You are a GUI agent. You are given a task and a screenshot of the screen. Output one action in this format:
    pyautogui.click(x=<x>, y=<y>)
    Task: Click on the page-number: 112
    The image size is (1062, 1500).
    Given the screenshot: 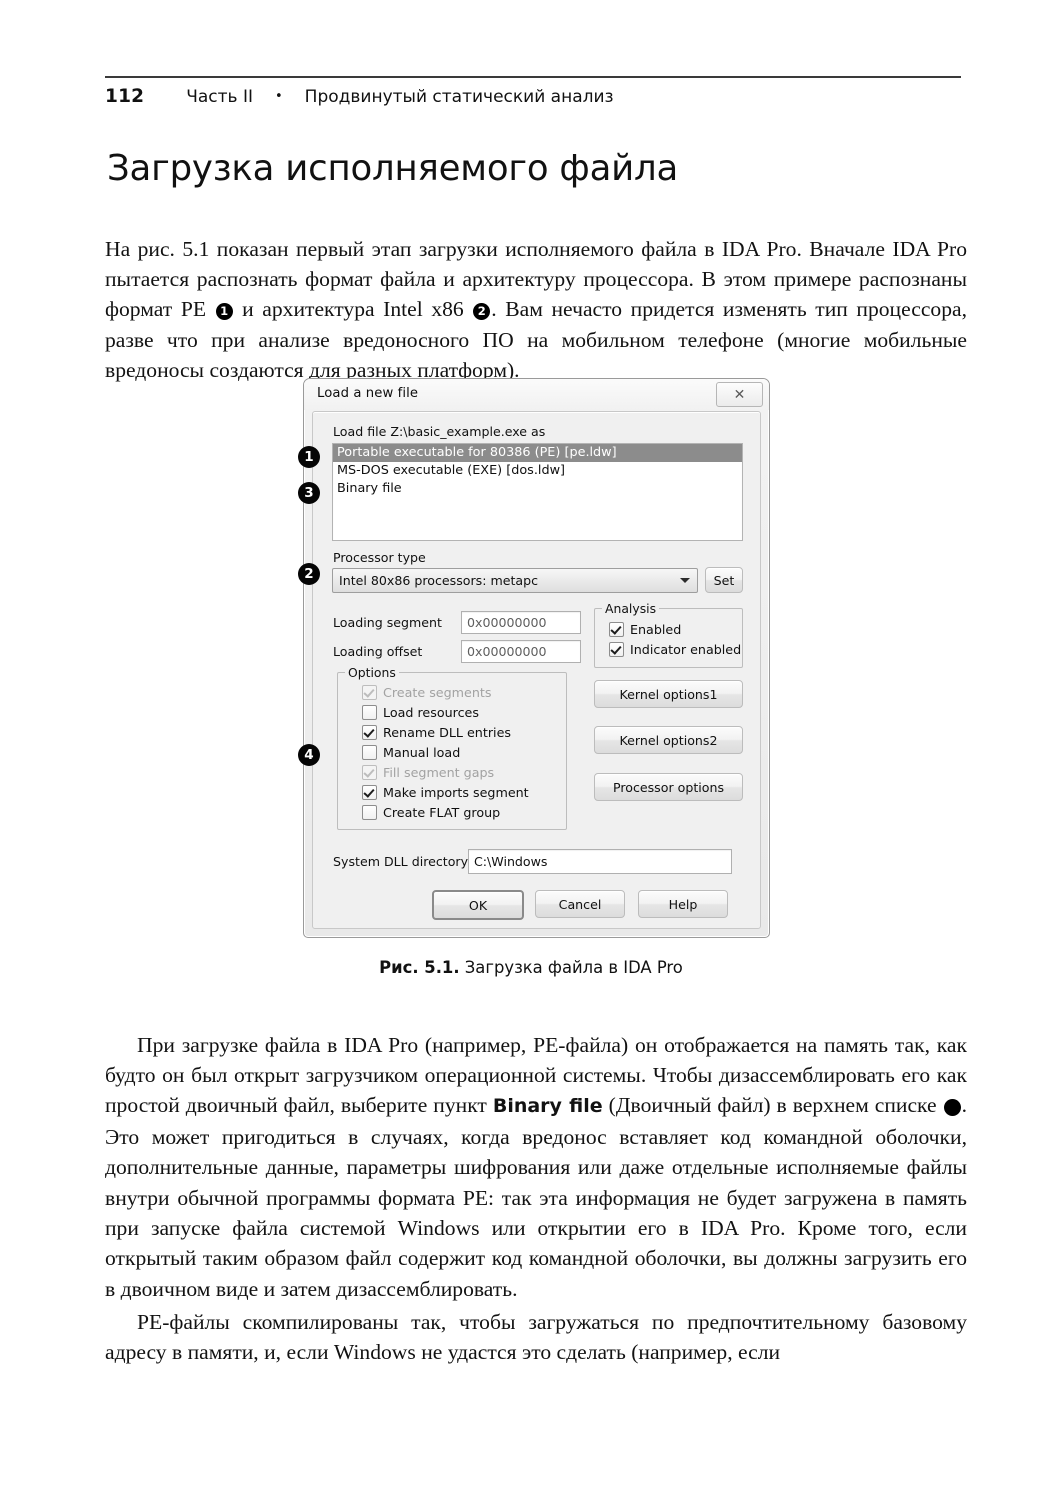 What is the action you would take?
    pyautogui.click(x=125, y=96)
    